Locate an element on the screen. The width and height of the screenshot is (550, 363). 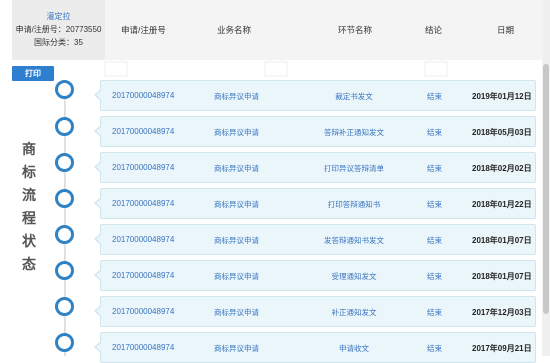
row-step: 发答辩通知书发文 is located at coordinates (354, 240).